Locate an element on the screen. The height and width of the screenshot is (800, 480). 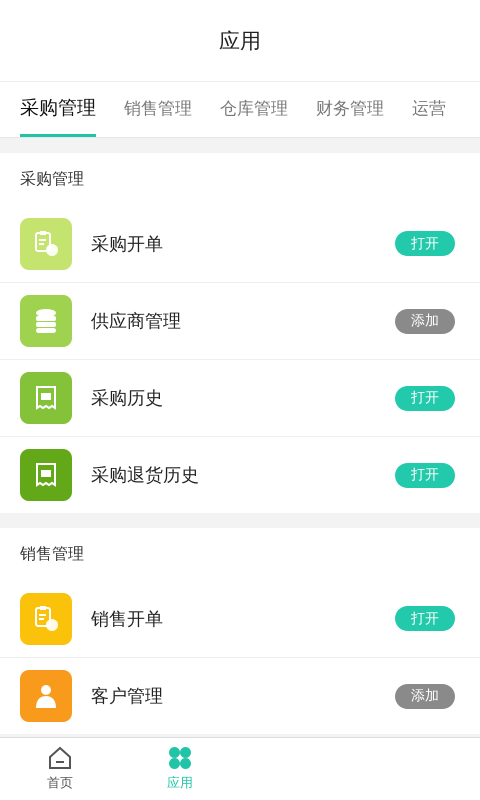
app-name: 采购历史 is located at coordinates (127, 398).